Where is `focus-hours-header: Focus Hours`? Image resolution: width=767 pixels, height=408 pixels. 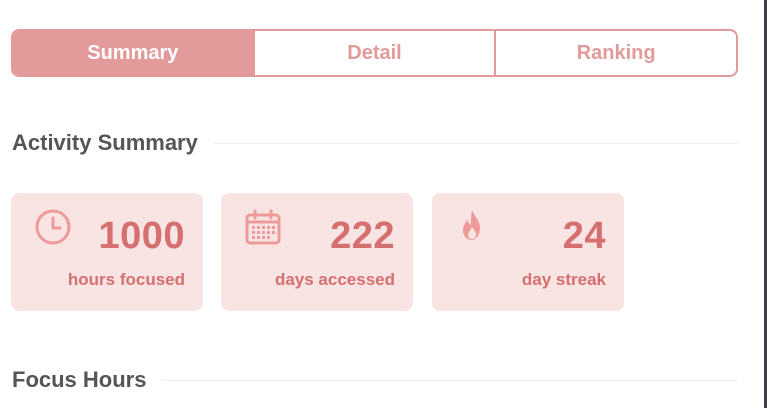
focus-hours-header: Focus Hours is located at coordinates (375, 380).